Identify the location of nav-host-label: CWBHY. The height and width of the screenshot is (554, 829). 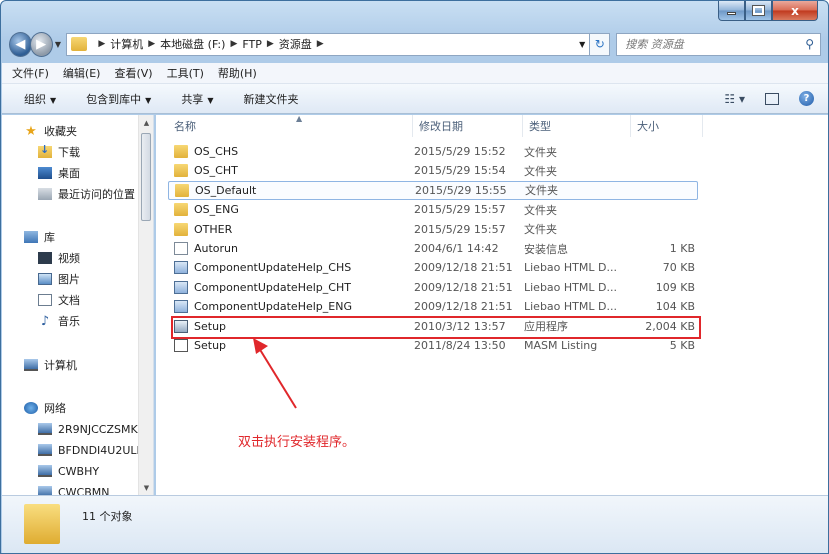
(79, 471).